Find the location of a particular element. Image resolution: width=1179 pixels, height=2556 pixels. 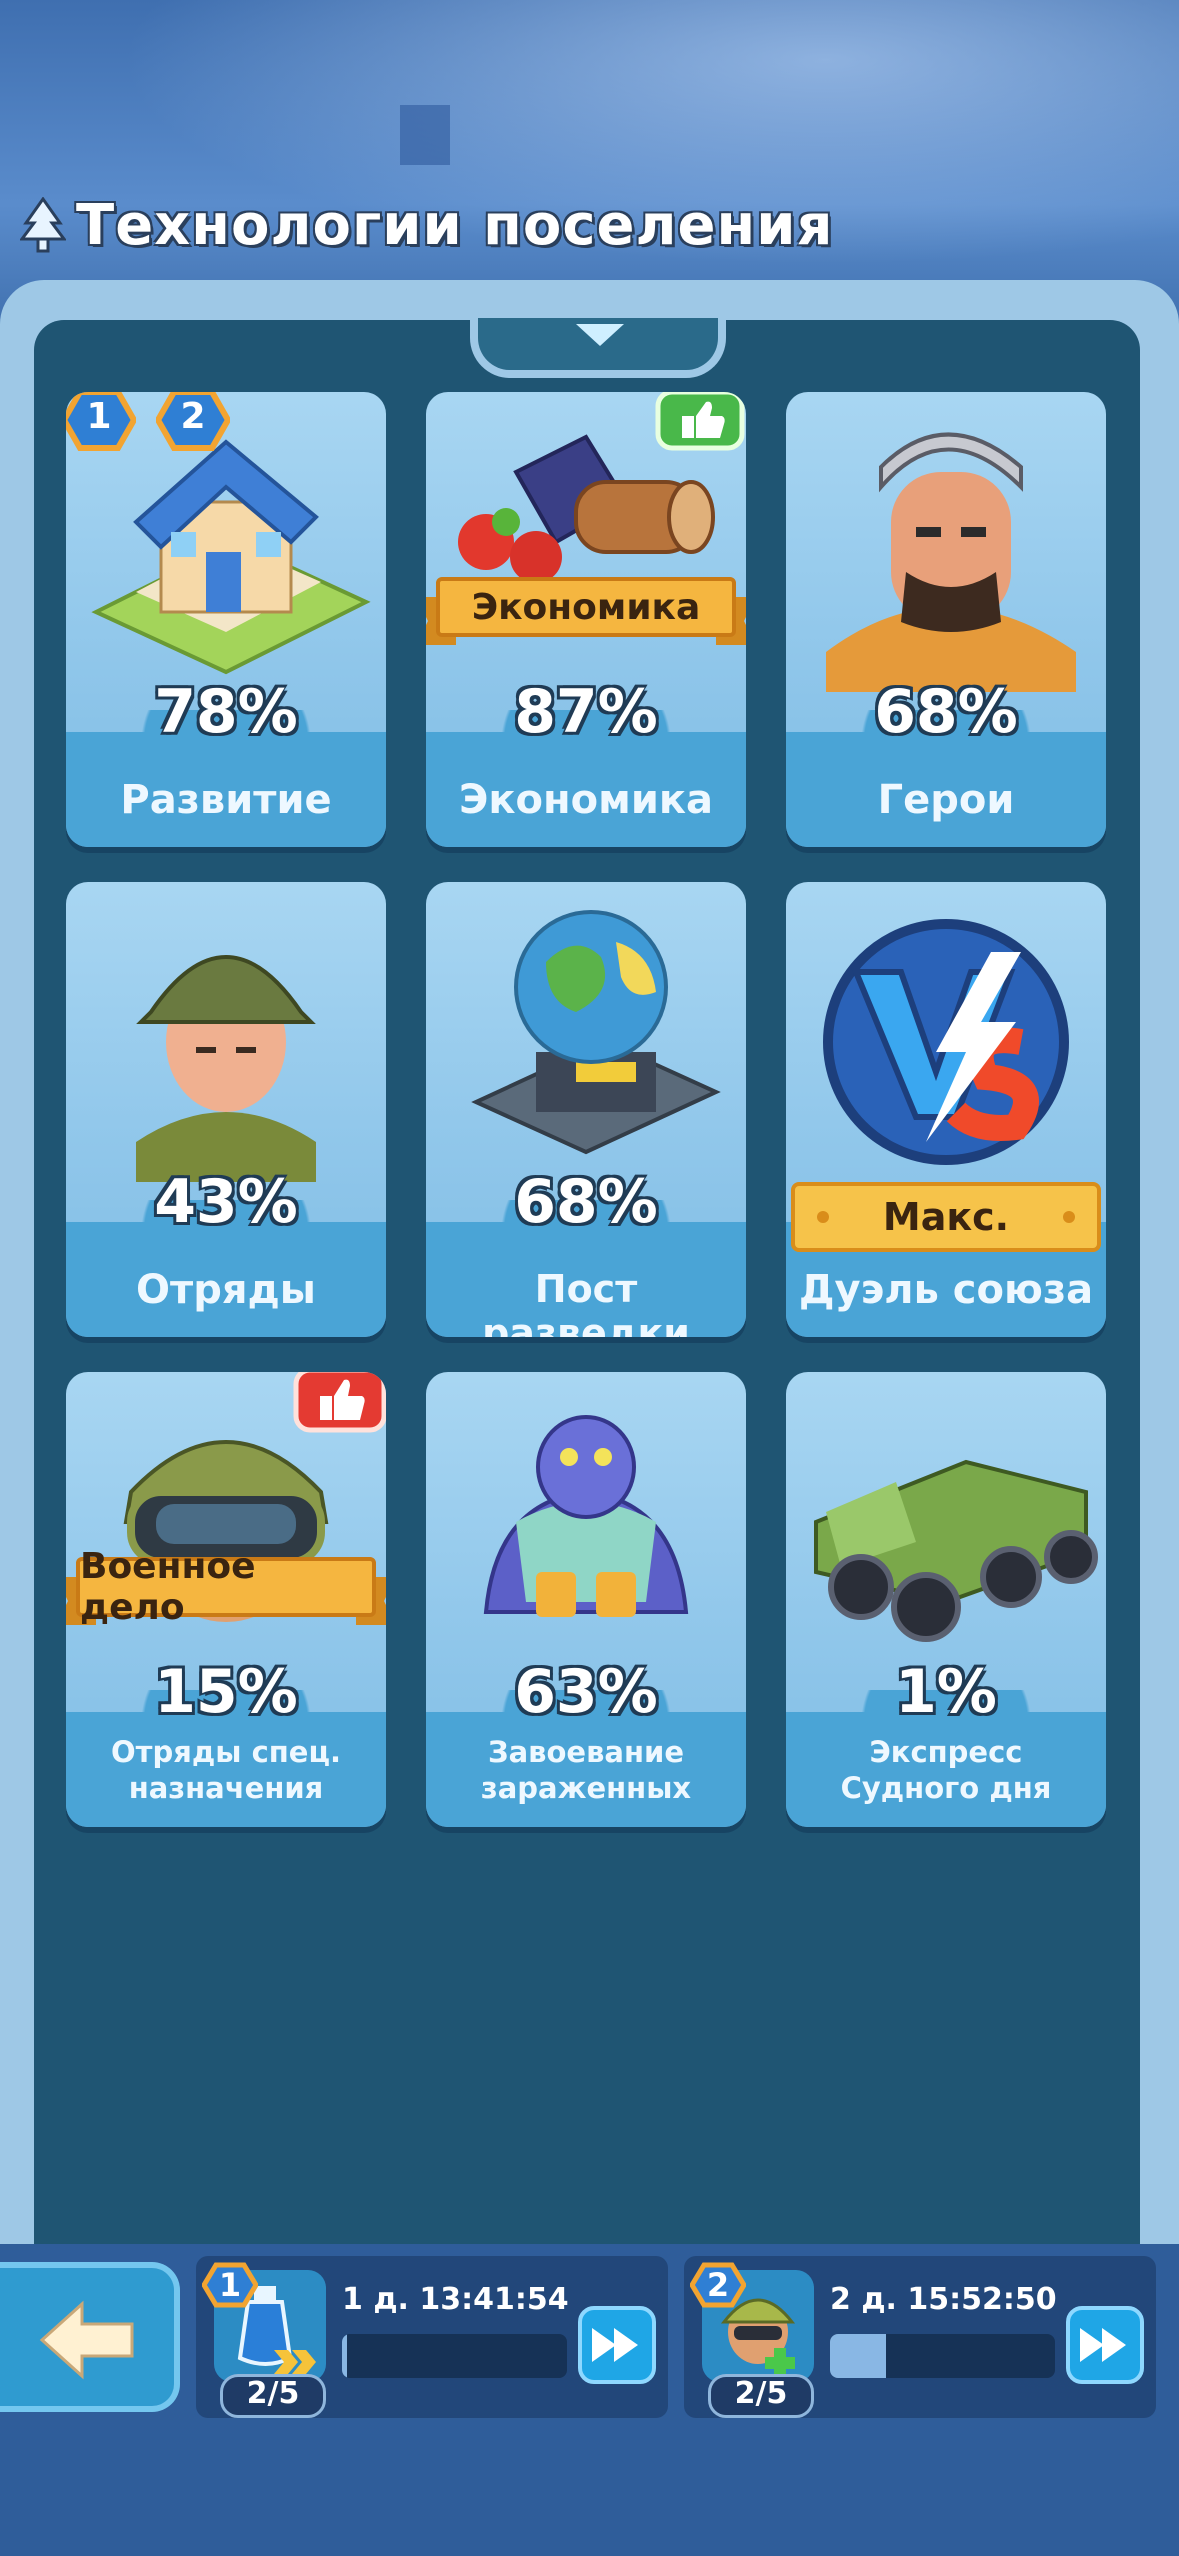

queue-timer: 2 д. 15:52:50 is located at coordinates (943, 2299).